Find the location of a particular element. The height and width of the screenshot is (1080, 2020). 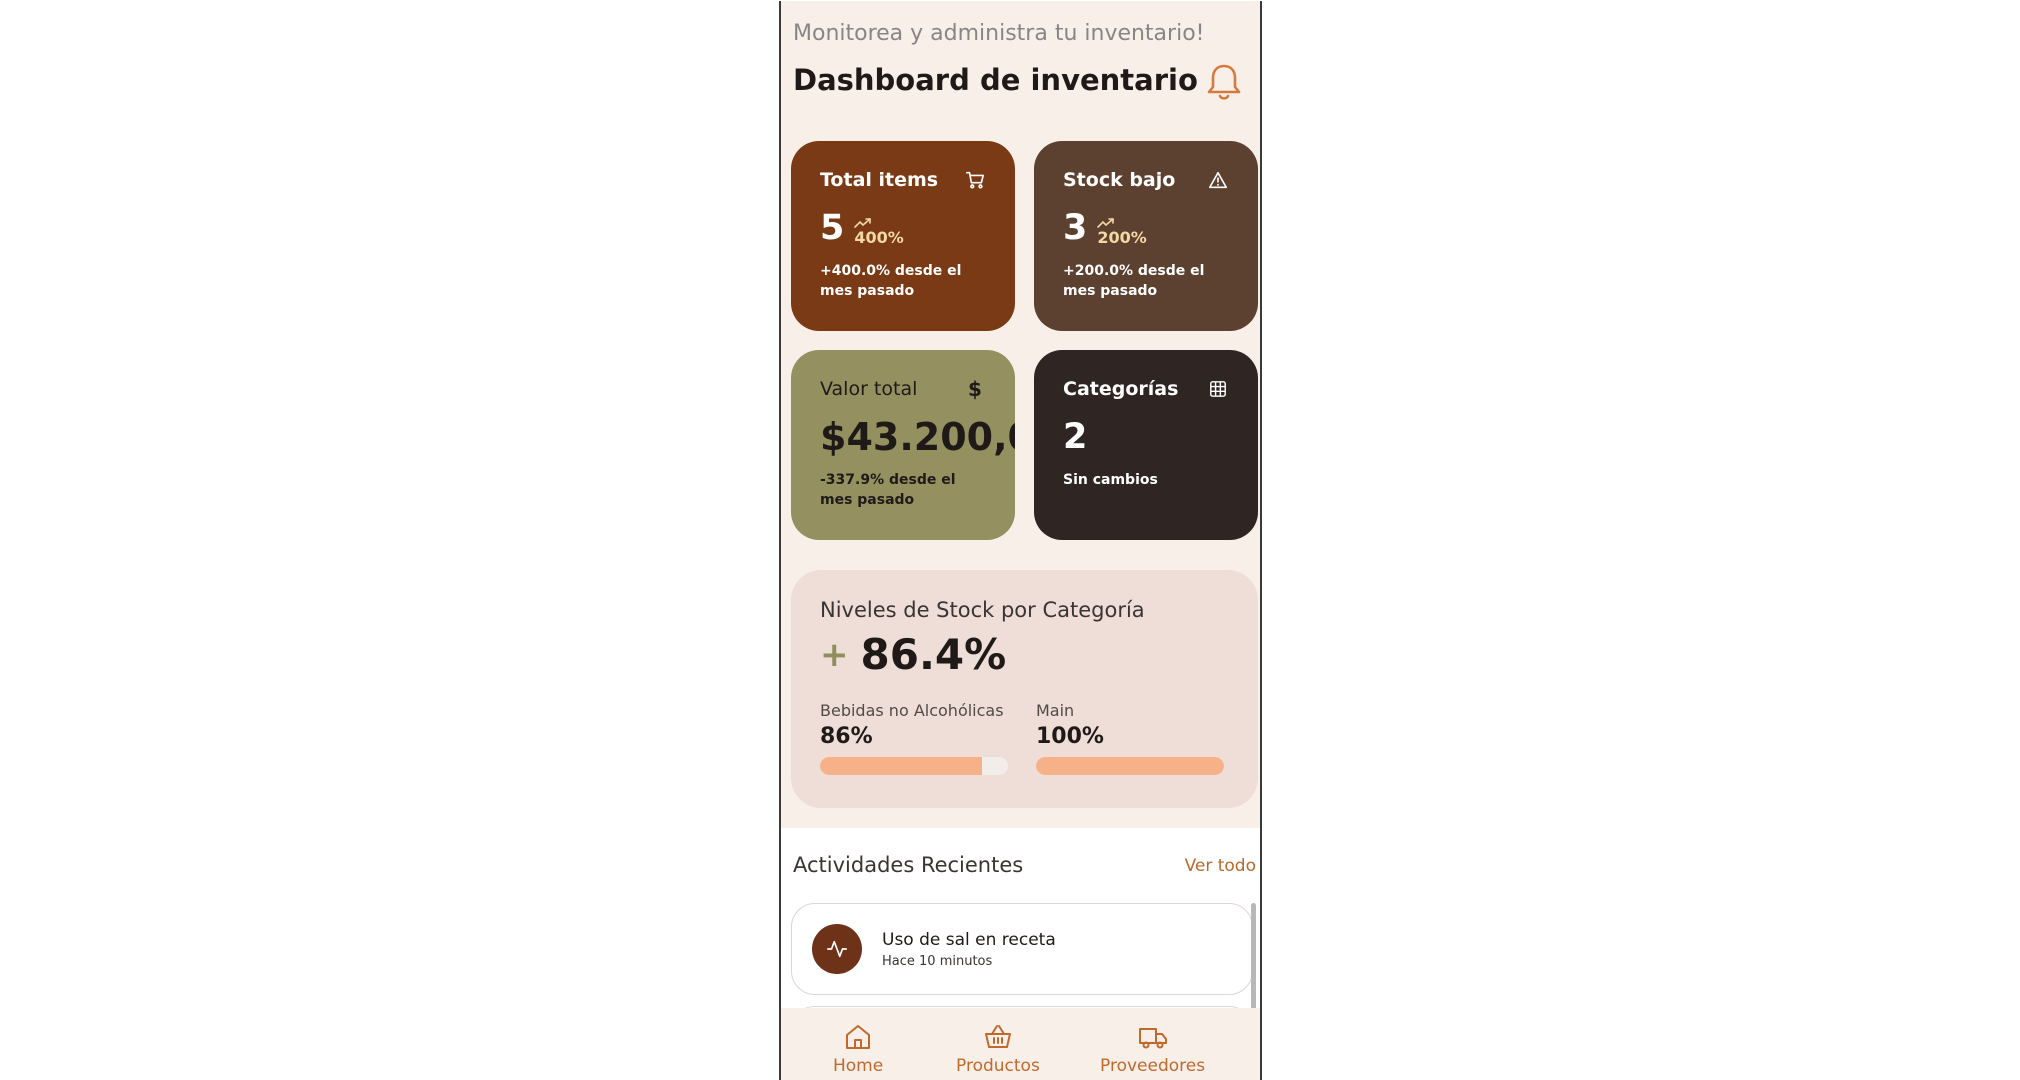

card-label: Categorías is located at coordinates (1121, 389).